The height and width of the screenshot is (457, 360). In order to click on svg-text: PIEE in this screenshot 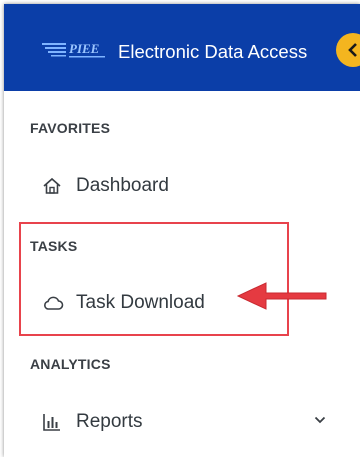, I will do `click(84, 48)`.